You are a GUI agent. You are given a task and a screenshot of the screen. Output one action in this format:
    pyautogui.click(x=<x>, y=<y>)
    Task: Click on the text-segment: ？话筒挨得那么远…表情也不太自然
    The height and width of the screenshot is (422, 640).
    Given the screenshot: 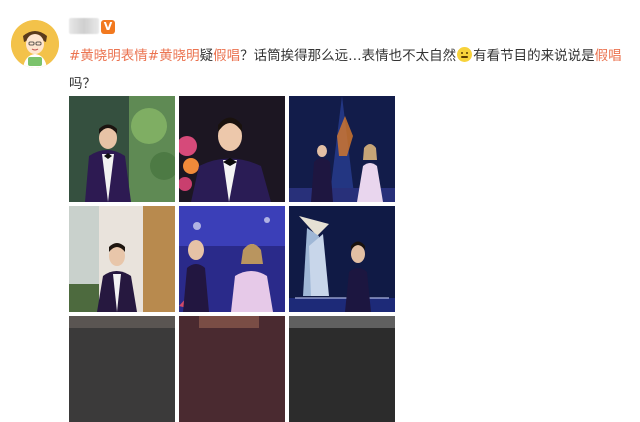 What is the action you would take?
    pyautogui.click(x=348, y=56)
    